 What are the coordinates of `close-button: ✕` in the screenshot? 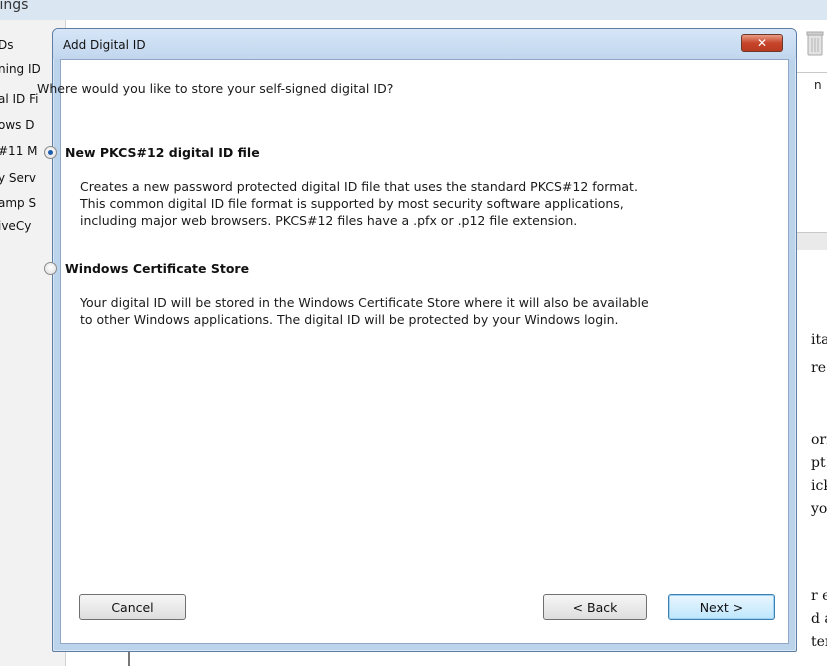 It's located at (762, 43).